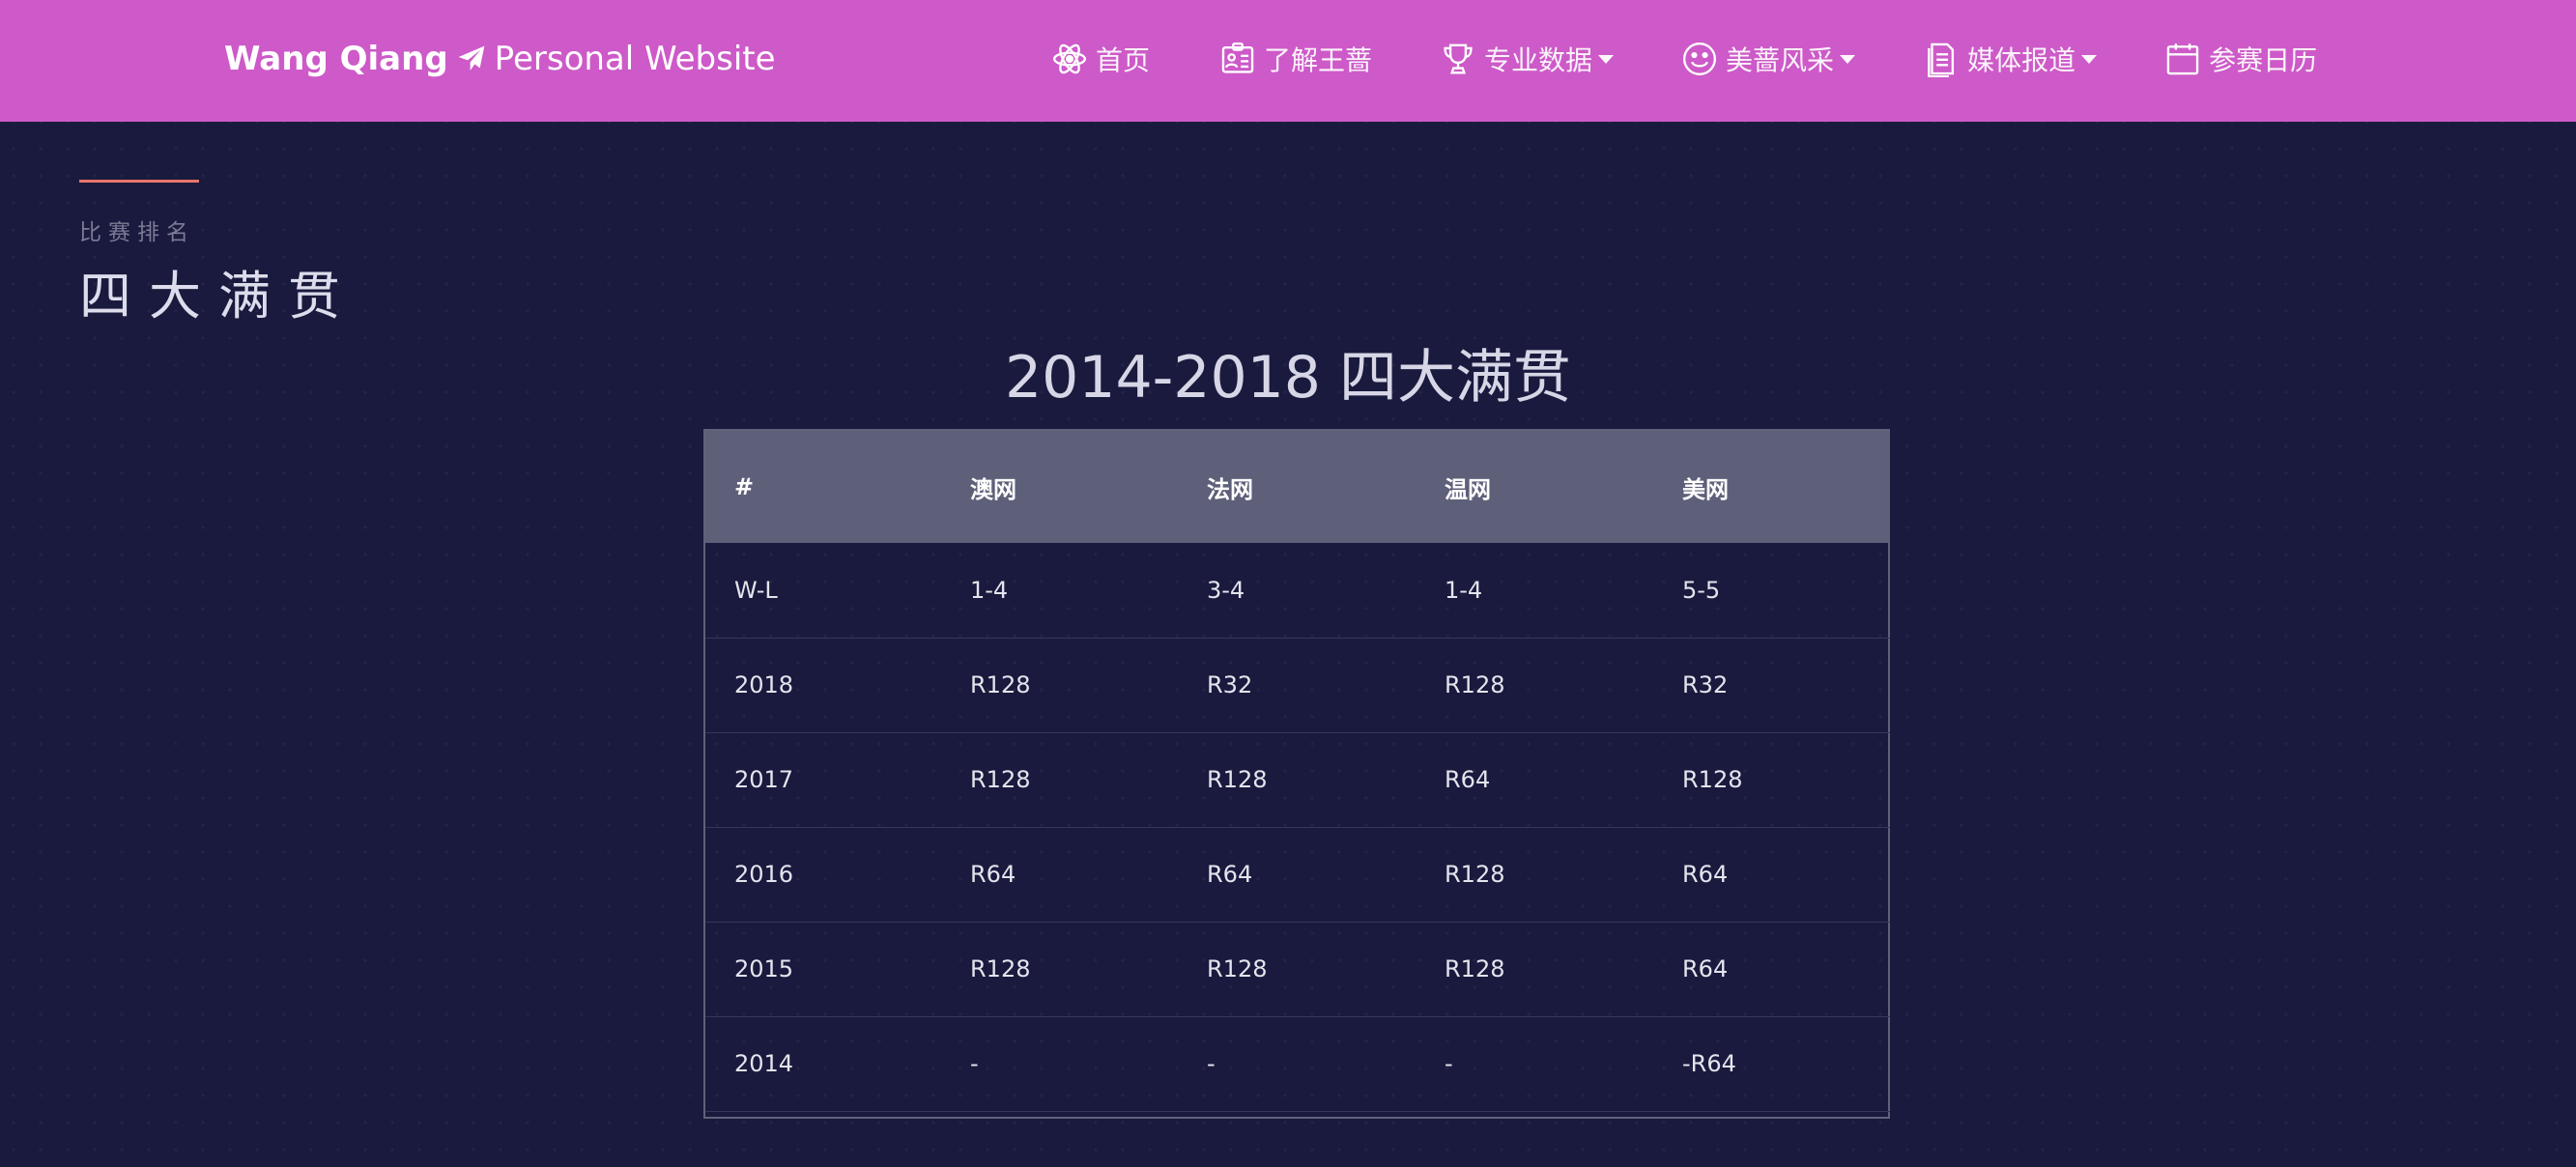 This screenshot has height=1167, width=2576. I want to click on column-header: 澳网, so click(1060, 487).